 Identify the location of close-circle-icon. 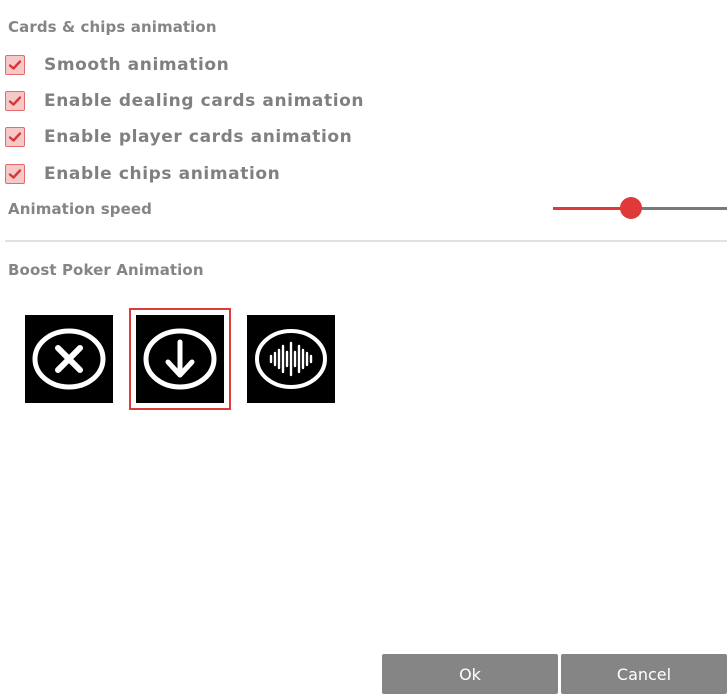
(69, 359).